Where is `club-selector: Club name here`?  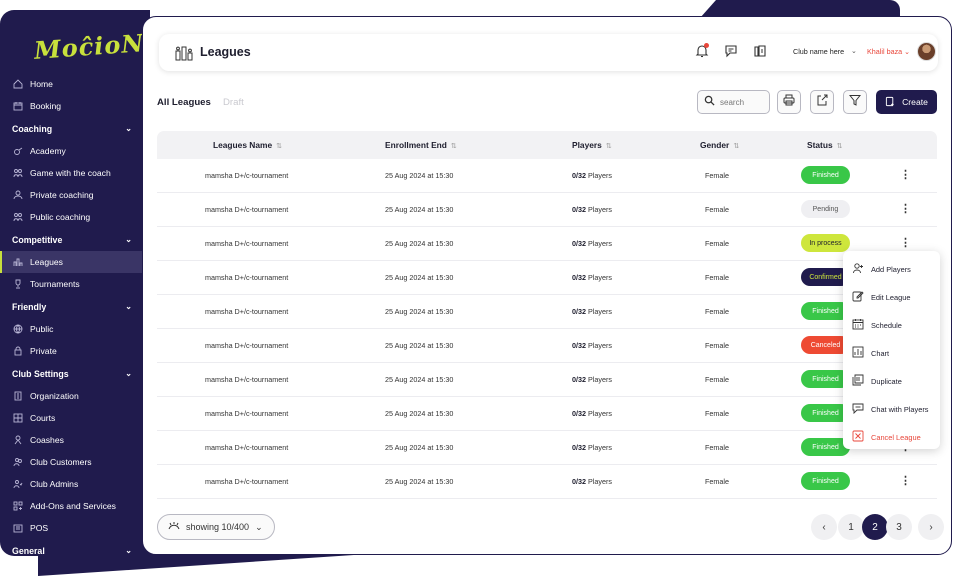
club-selector: Club name here is located at coordinates (818, 51).